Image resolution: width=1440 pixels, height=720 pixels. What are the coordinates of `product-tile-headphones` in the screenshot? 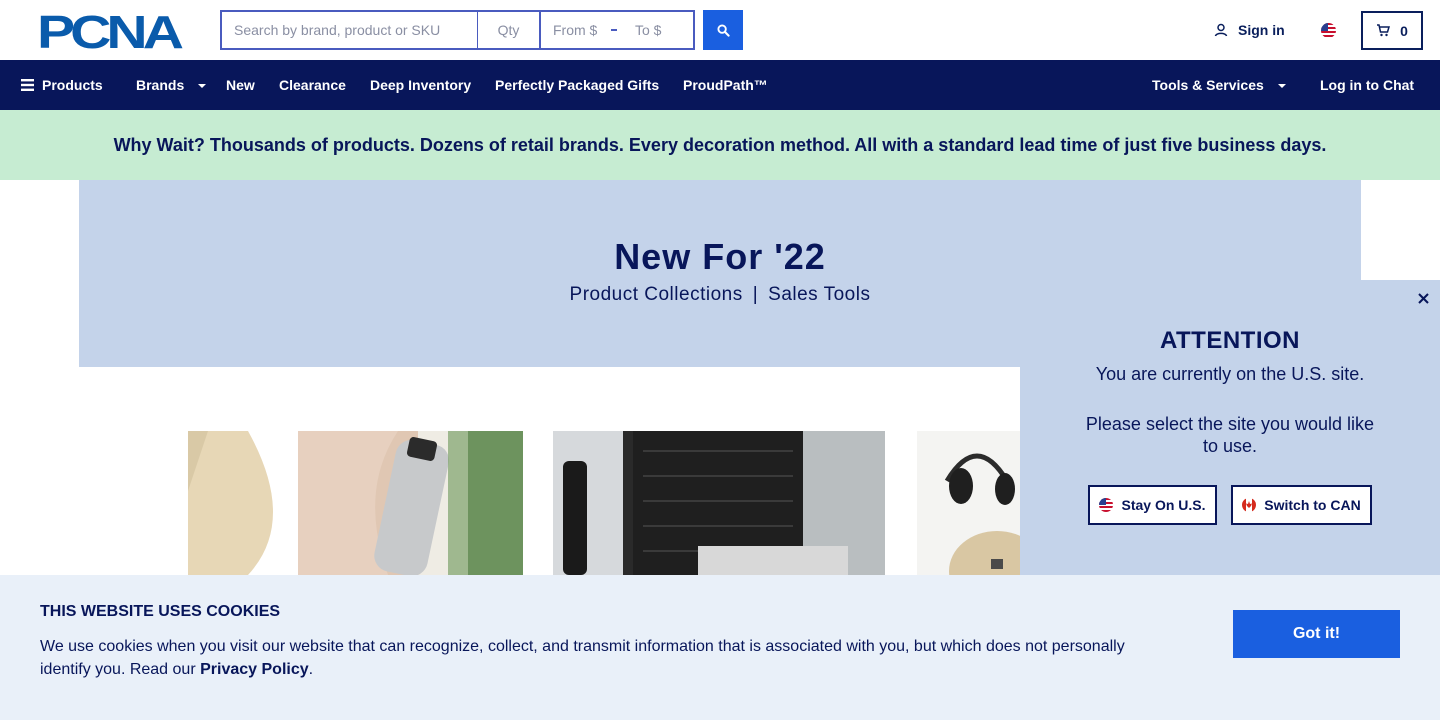 It's located at (968, 503).